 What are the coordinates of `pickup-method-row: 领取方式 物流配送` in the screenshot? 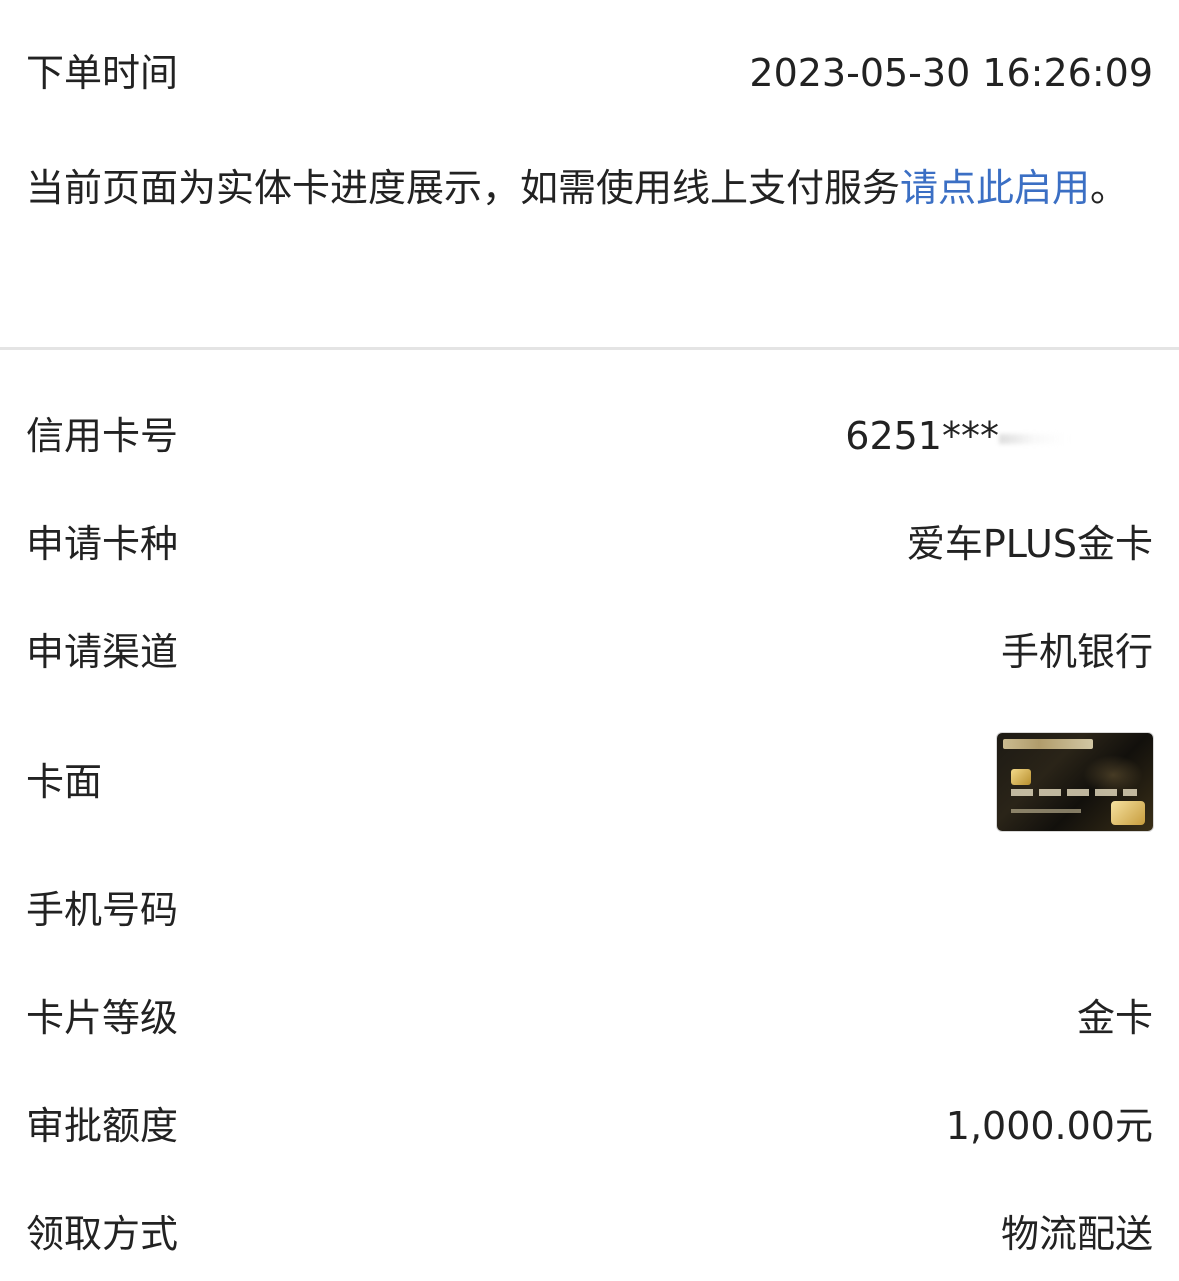 It's located at (589, 1234).